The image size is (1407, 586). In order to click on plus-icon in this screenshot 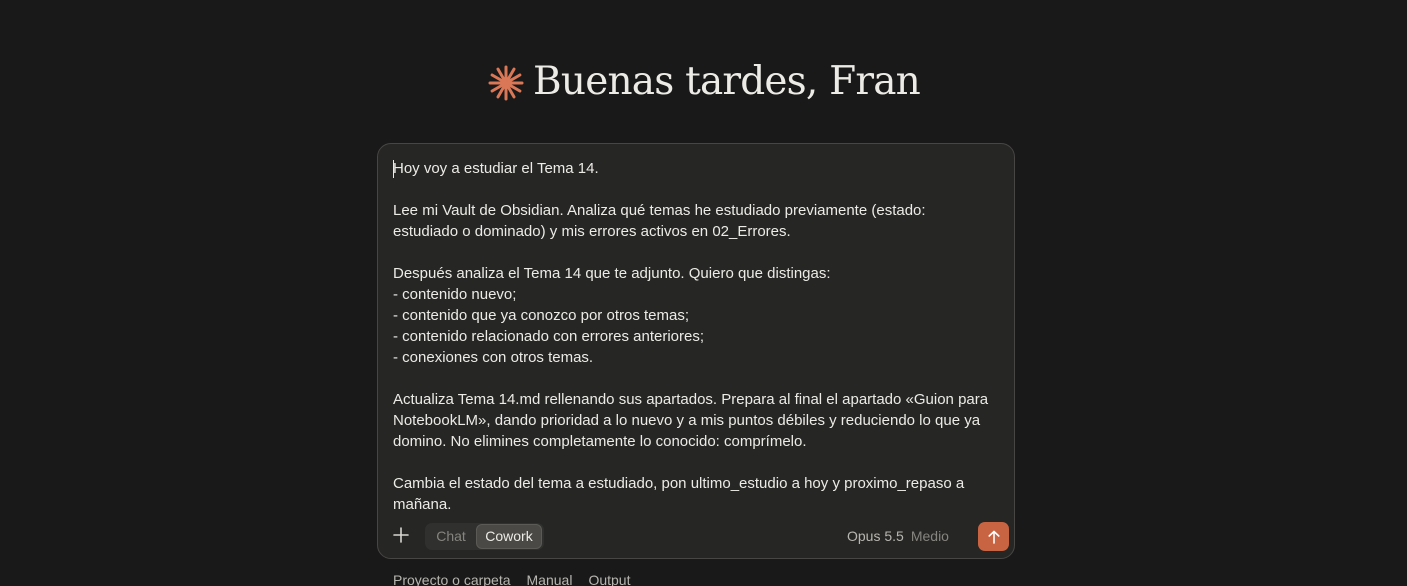, I will do `click(401, 535)`.